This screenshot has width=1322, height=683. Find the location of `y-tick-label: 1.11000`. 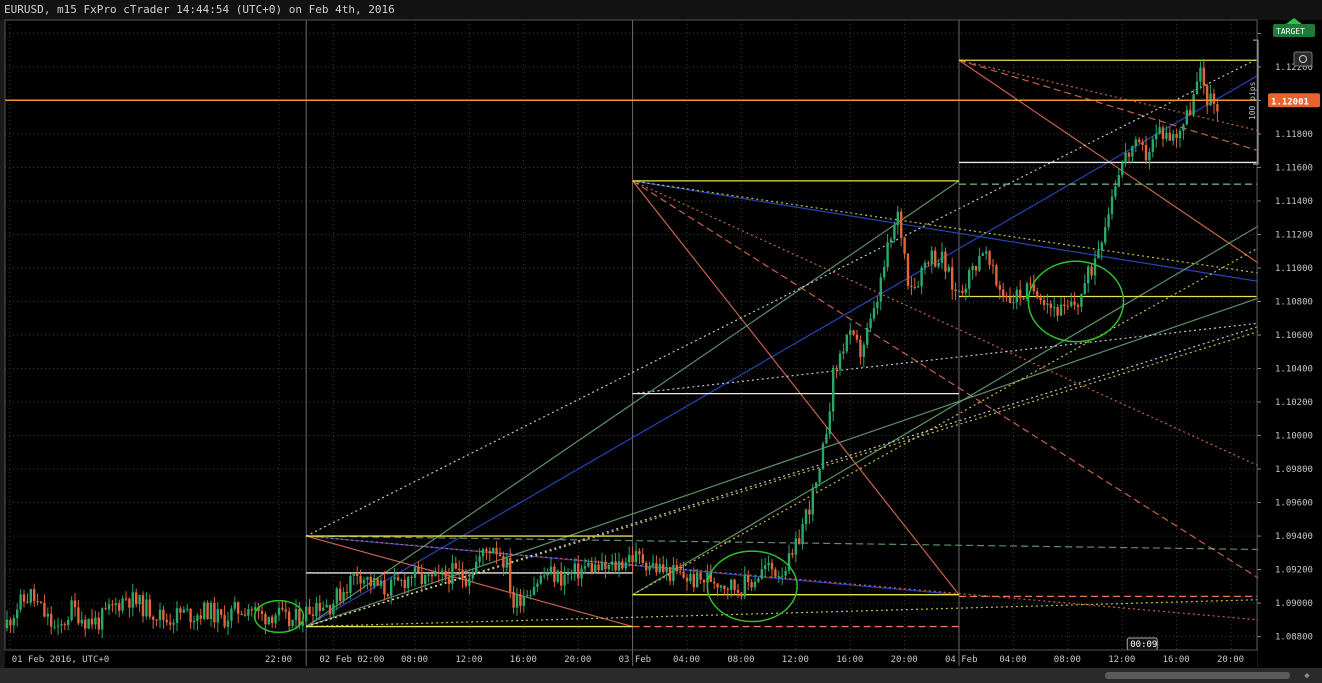

y-tick-label: 1.11000 is located at coordinates (1294, 269).